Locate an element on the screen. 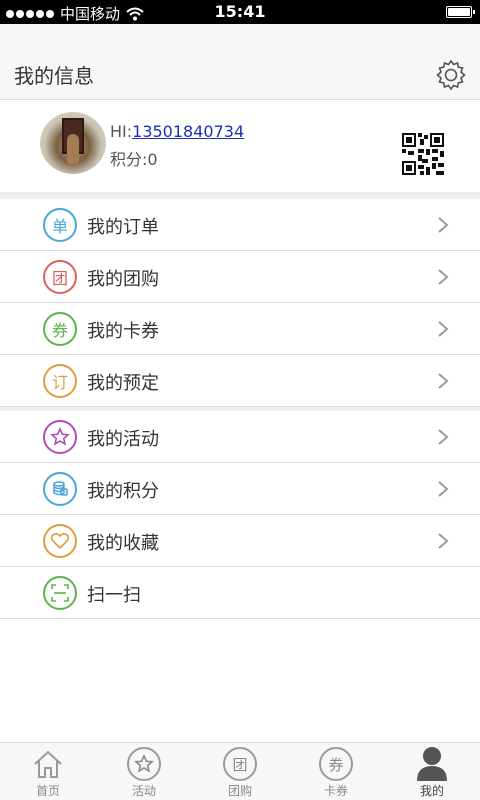 The height and width of the screenshot is (800, 480). tab-label: 卡券 is located at coordinates (335, 791).